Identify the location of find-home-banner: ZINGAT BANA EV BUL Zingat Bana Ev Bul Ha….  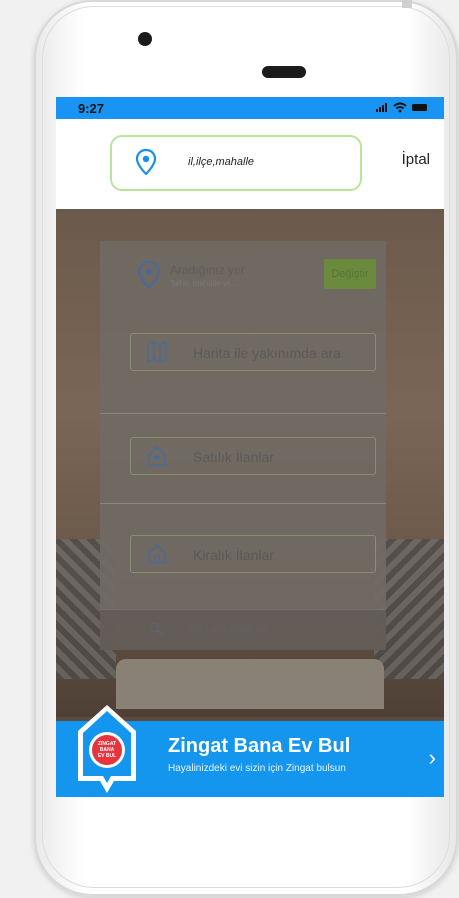
(250, 751).